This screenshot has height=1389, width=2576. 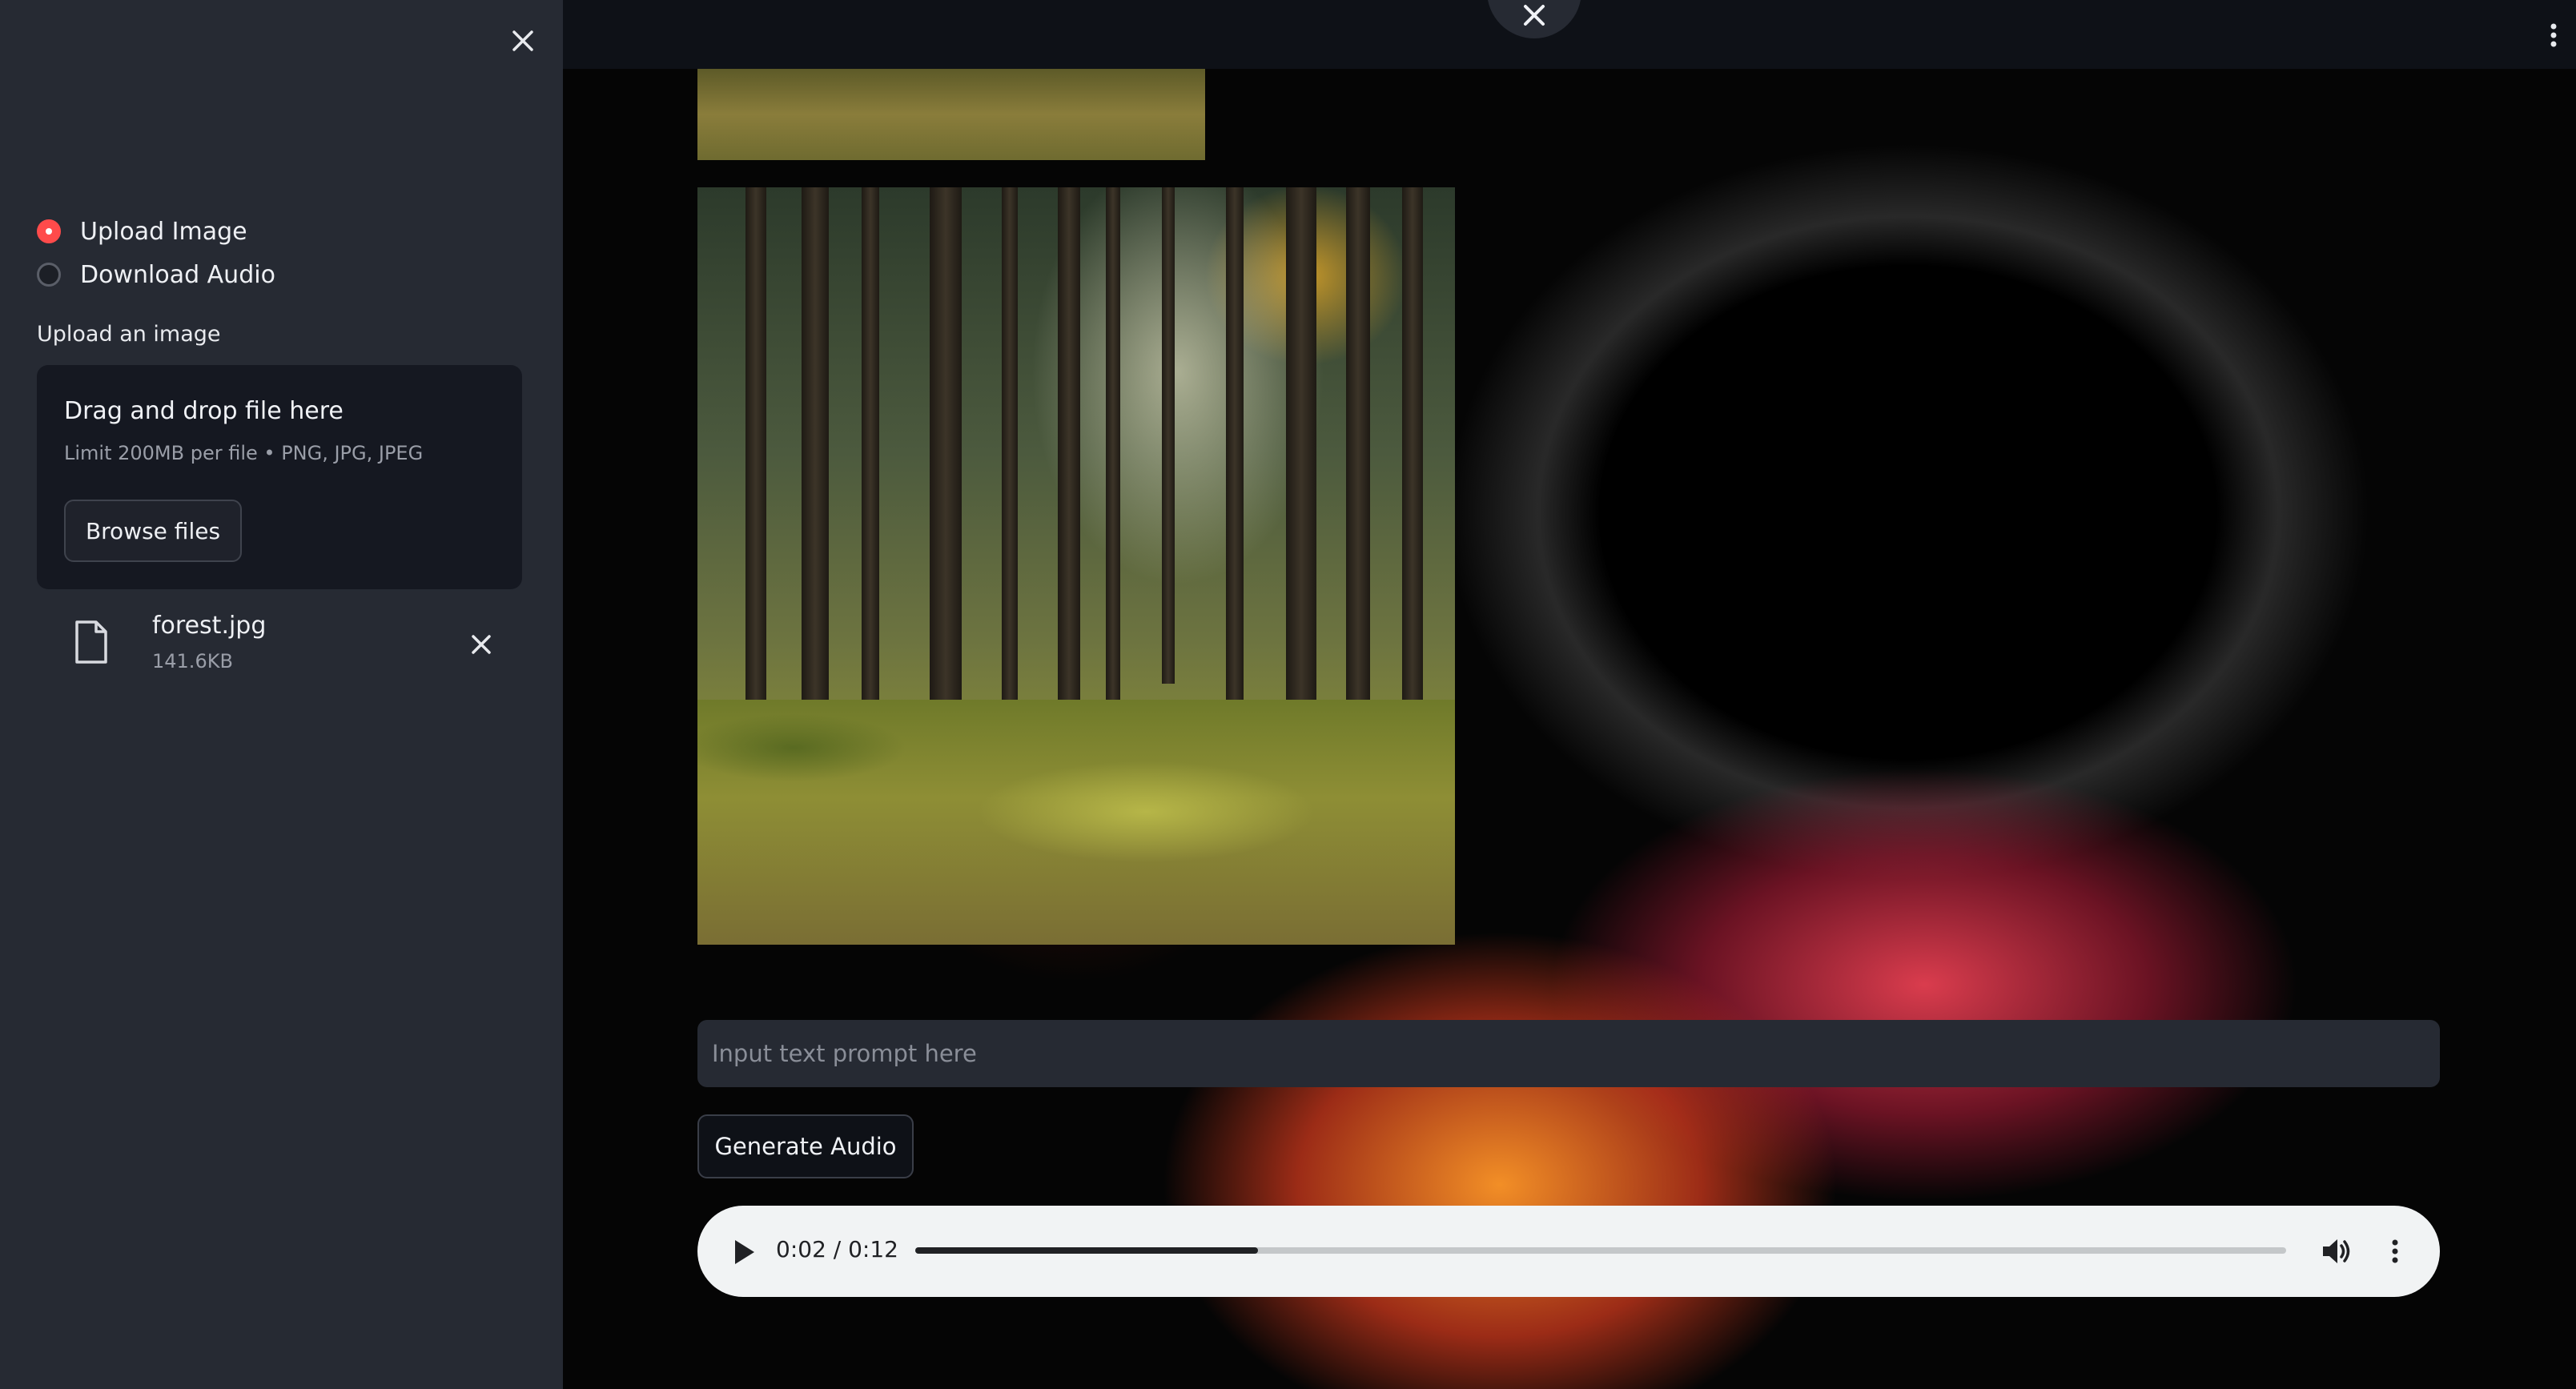 What do you see at coordinates (209, 626) in the screenshot?
I see `file-name: forest.jpg` at bounding box center [209, 626].